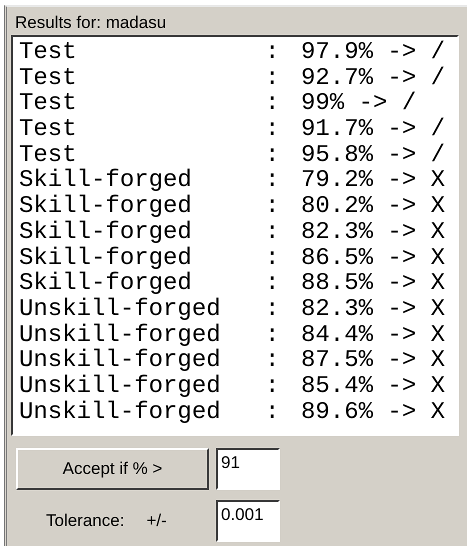 This screenshot has width=467, height=546. What do you see at coordinates (248, 521) in the screenshot?
I see `tolerance-field: 0.001` at bounding box center [248, 521].